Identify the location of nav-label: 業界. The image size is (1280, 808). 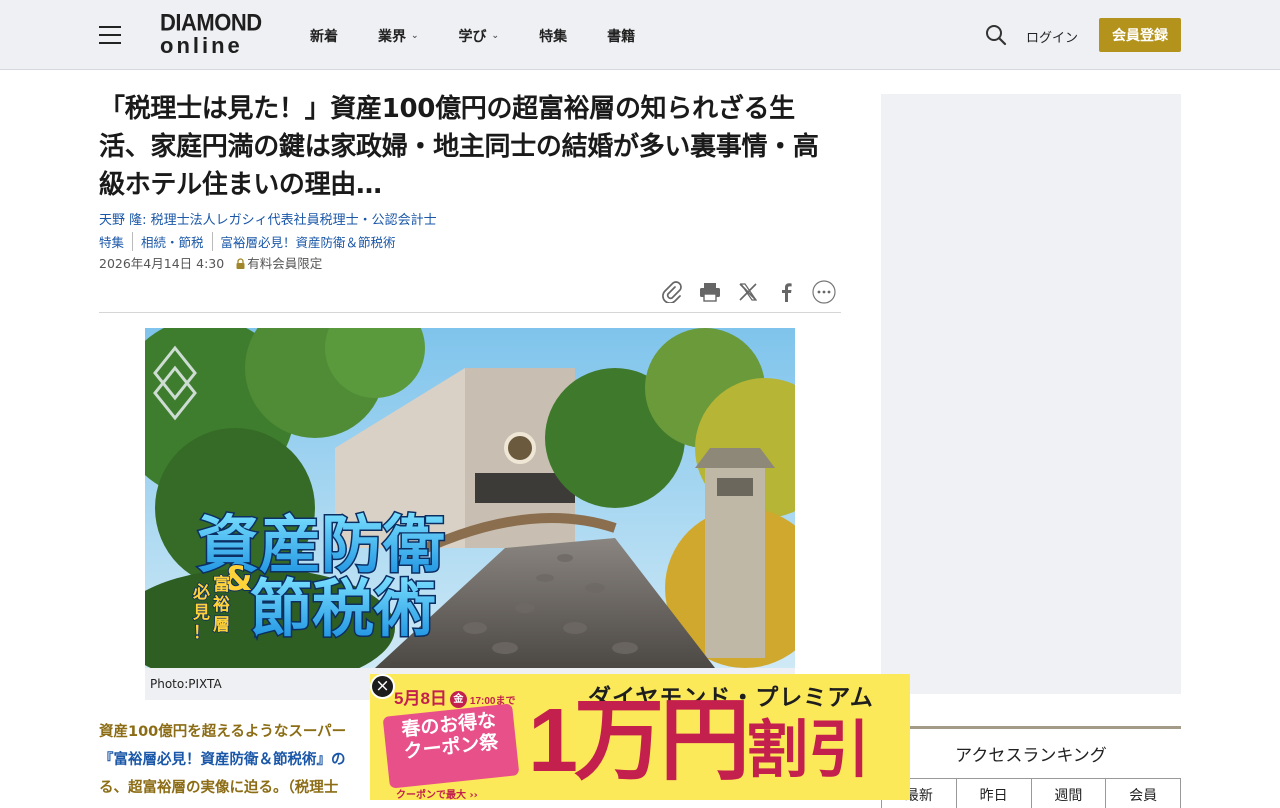
(392, 37).